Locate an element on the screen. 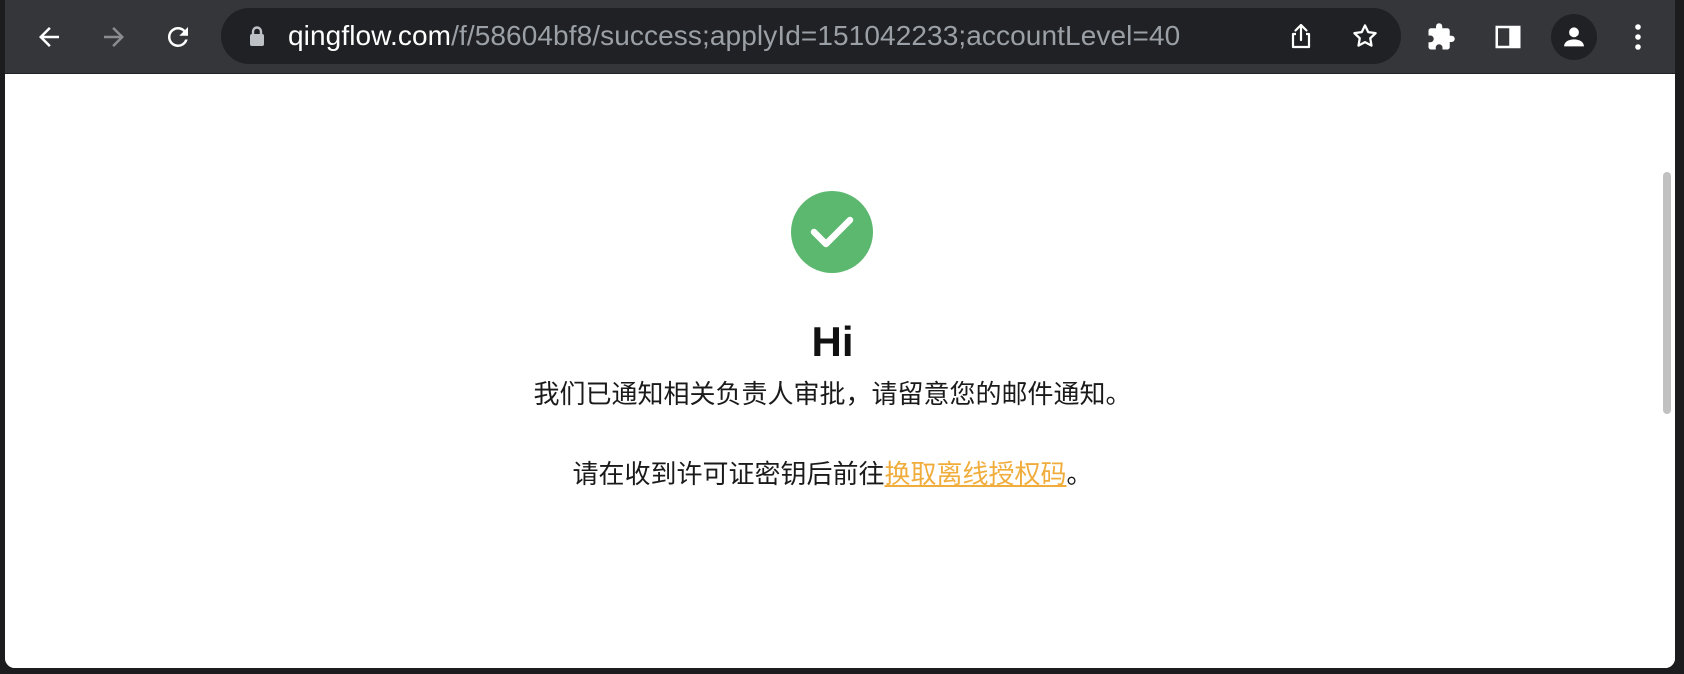 Image resolution: width=1684 pixels, height=674 pixels. scrollbar is located at coordinates (1666, 371).